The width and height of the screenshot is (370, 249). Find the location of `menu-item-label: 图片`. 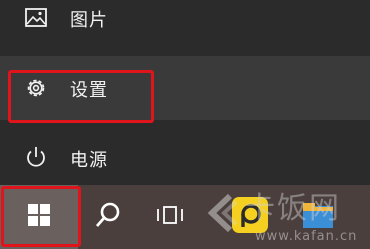

menu-item-label: 图片 is located at coordinates (89, 20).